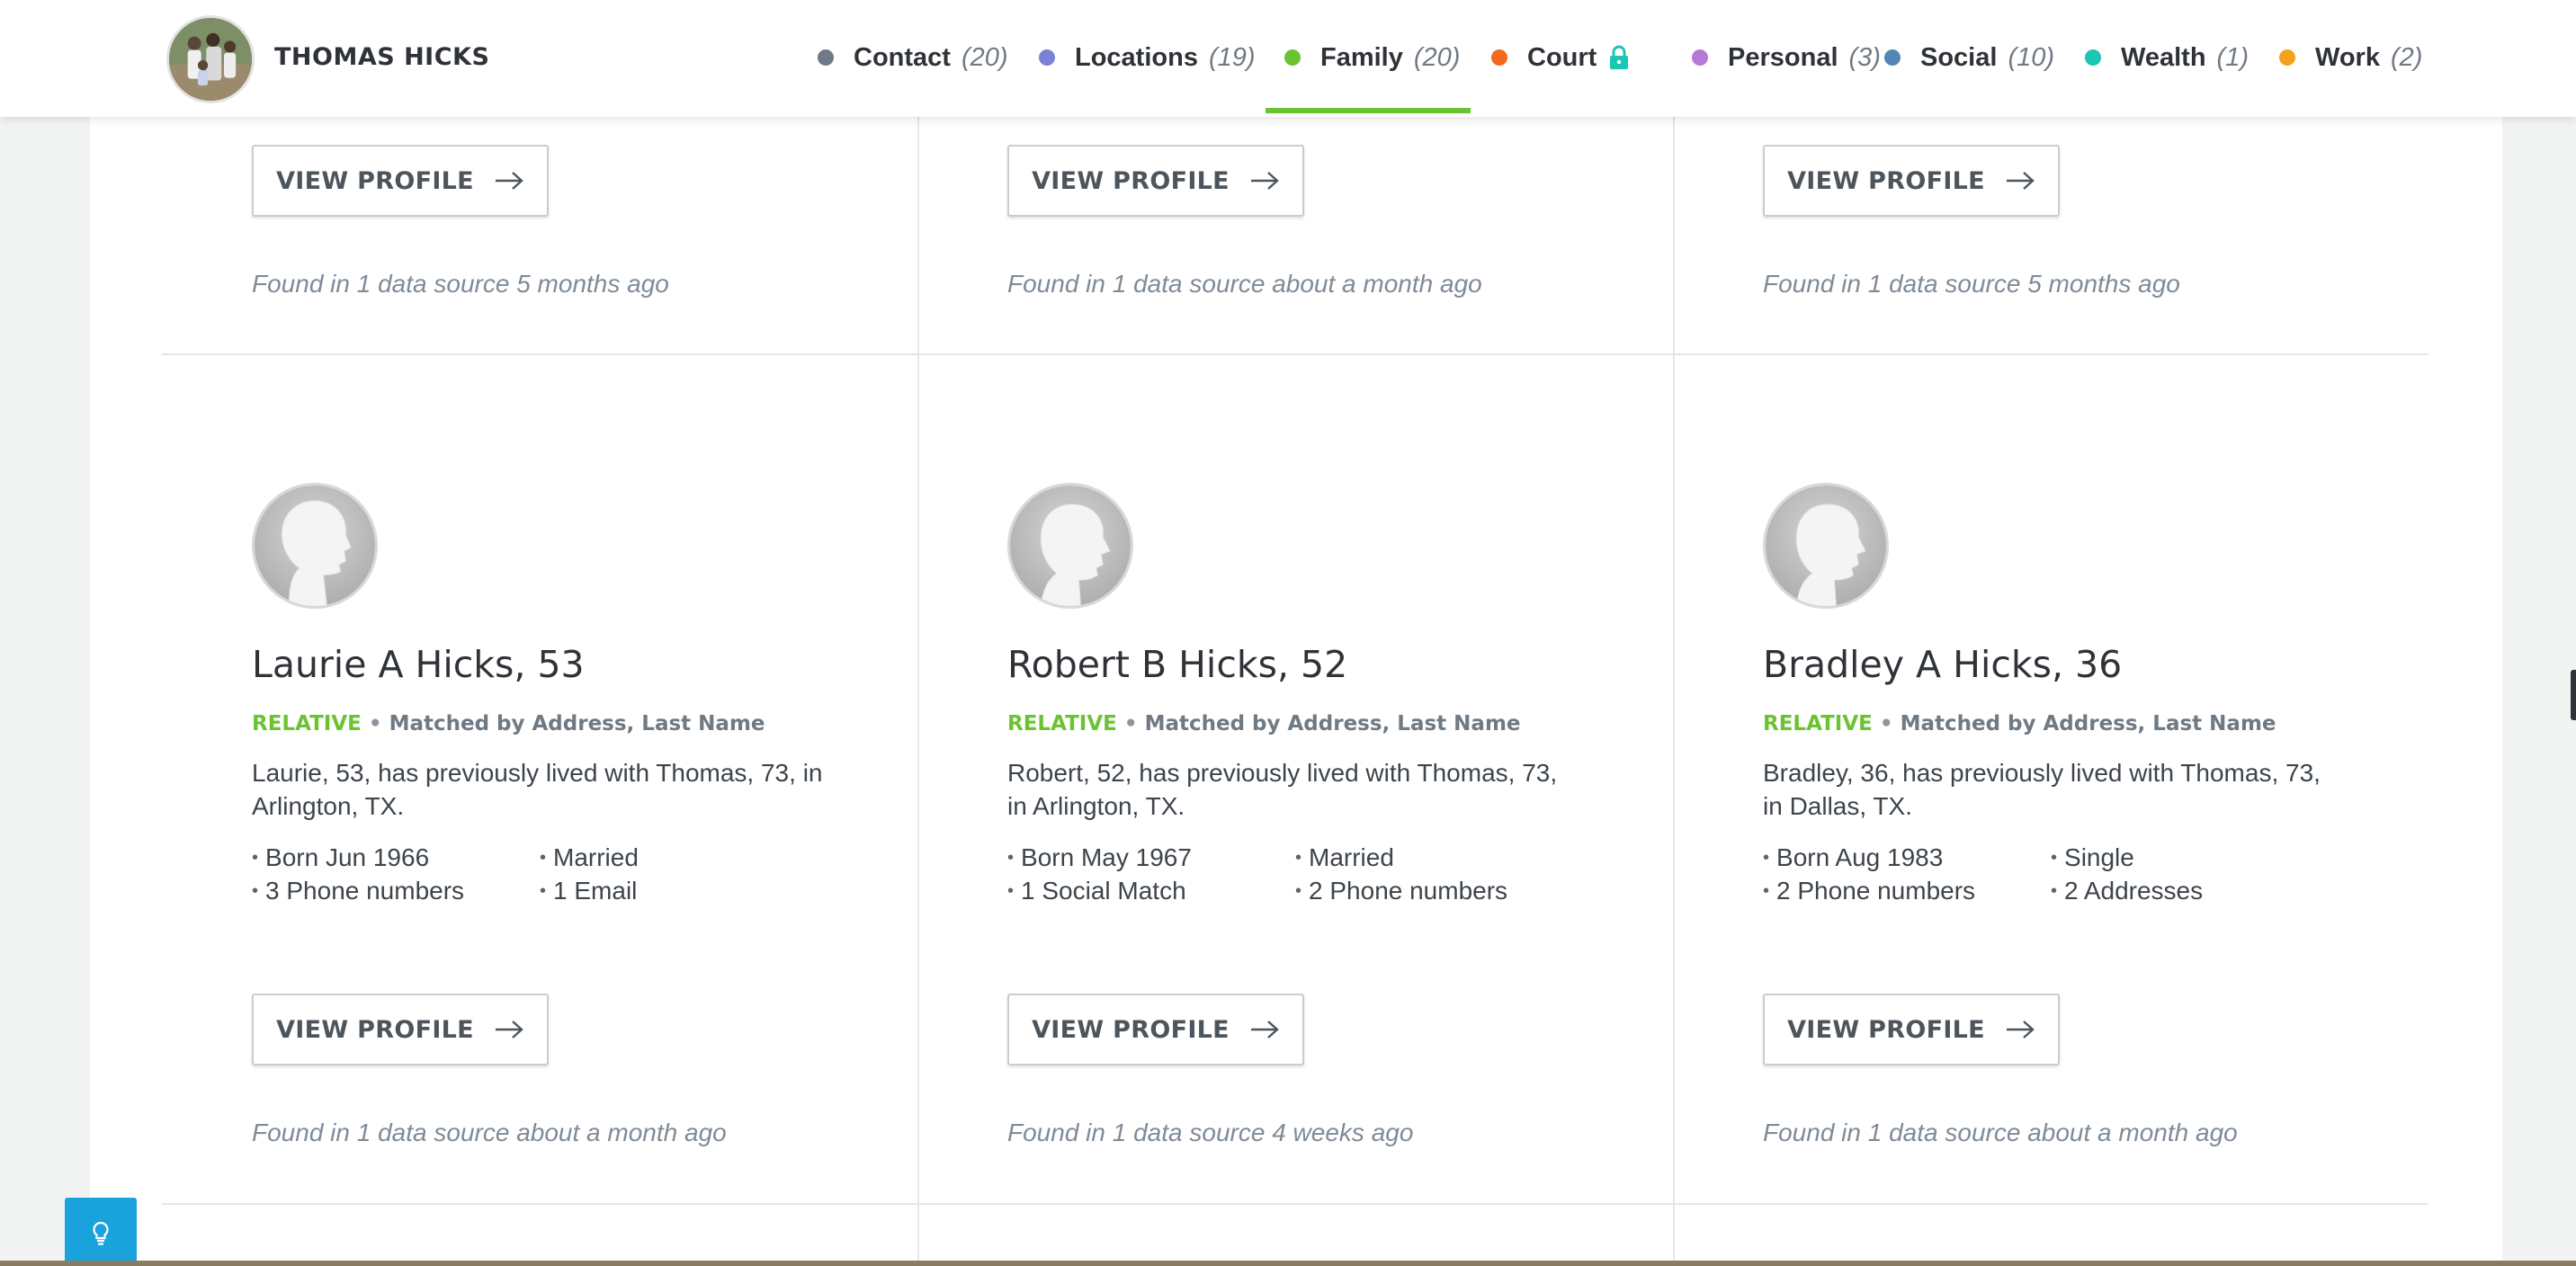 This screenshot has width=2576, height=1266. Describe the element at coordinates (1959, 57) in the screenshot. I see `tab-label: Social` at that location.